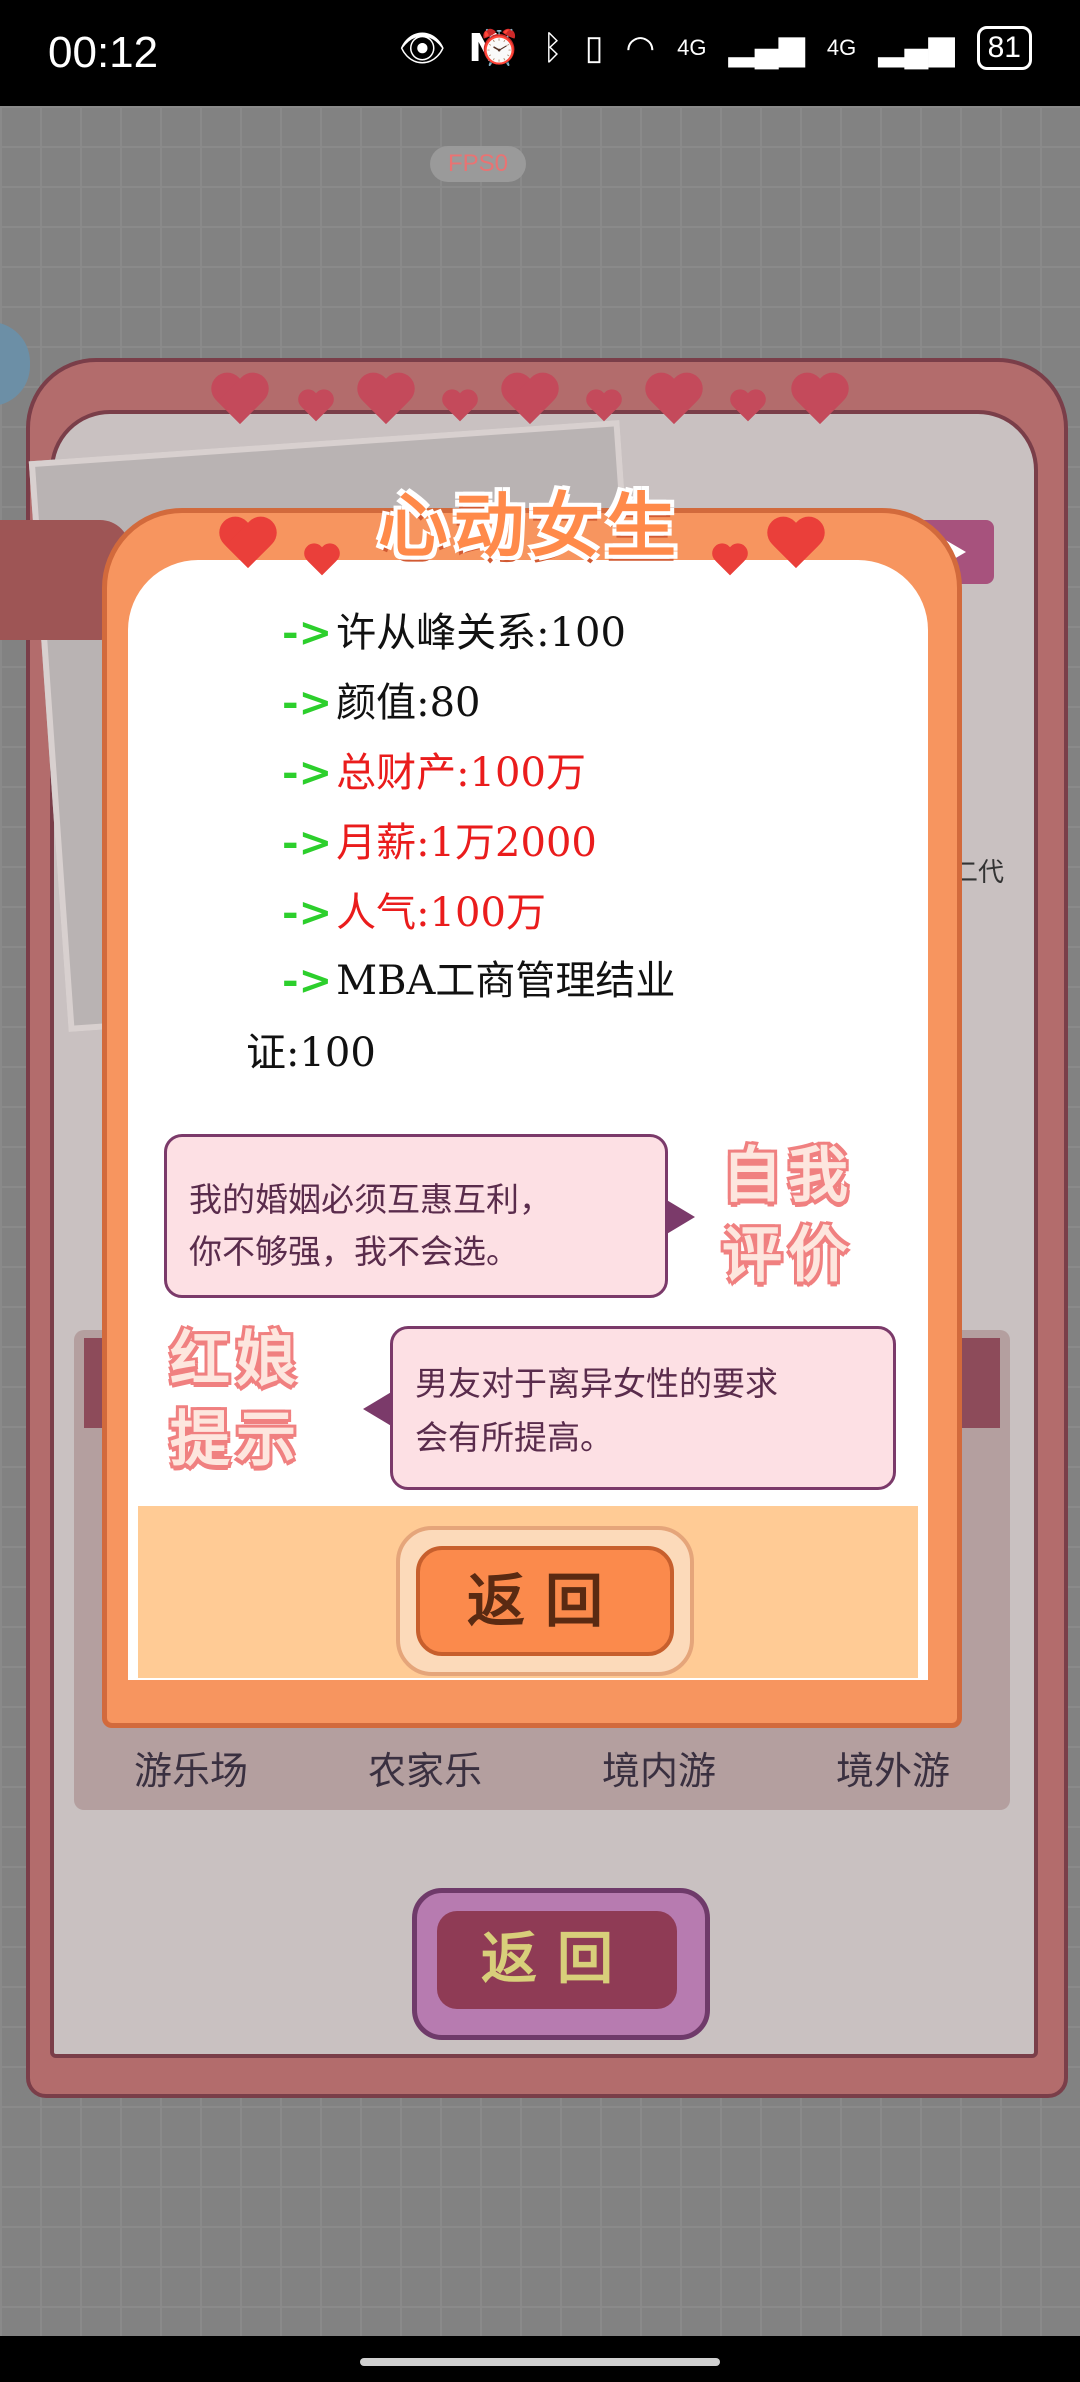 The width and height of the screenshot is (1080, 2382). I want to click on stat-text: 许从峰关系:100, so click(481, 633).